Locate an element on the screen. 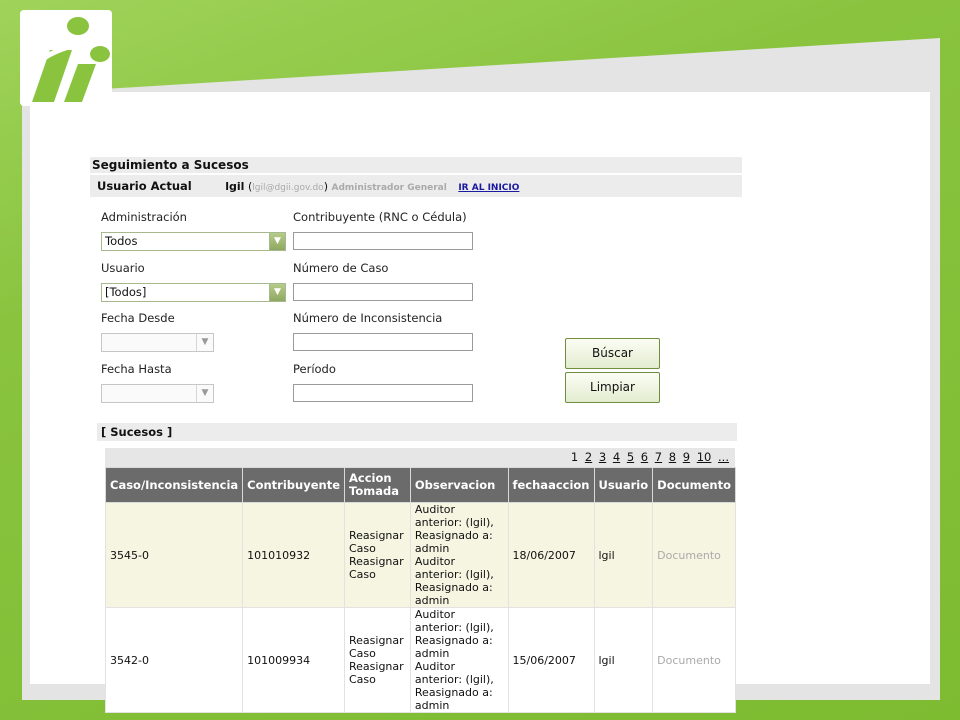 The height and width of the screenshot is (720, 960). fecha-cell: 18/06/2007 is located at coordinates (551, 555).